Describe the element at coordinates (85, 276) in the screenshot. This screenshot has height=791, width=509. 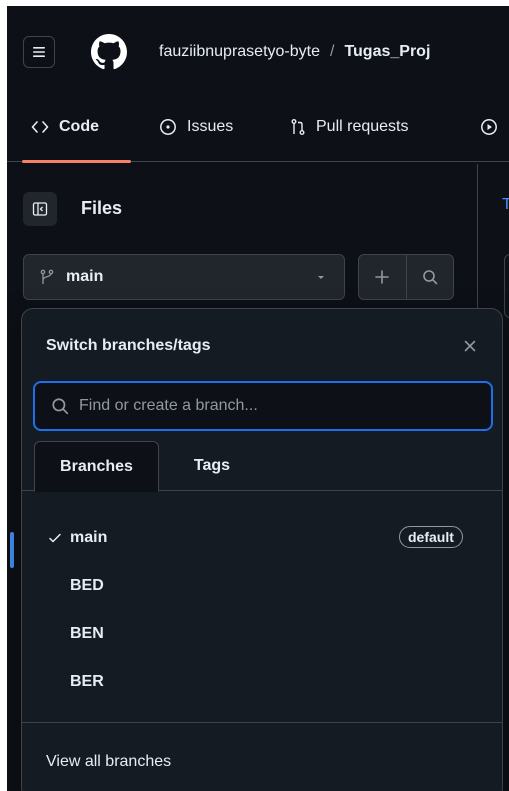
I see `current-branch-label: main` at that location.